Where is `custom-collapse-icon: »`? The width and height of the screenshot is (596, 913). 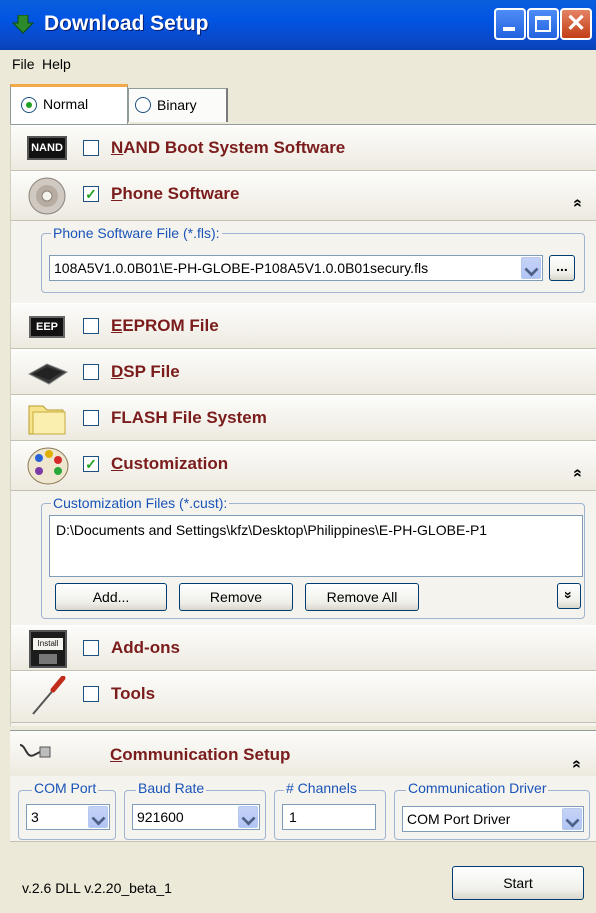 custom-collapse-icon: » is located at coordinates (577, 473).